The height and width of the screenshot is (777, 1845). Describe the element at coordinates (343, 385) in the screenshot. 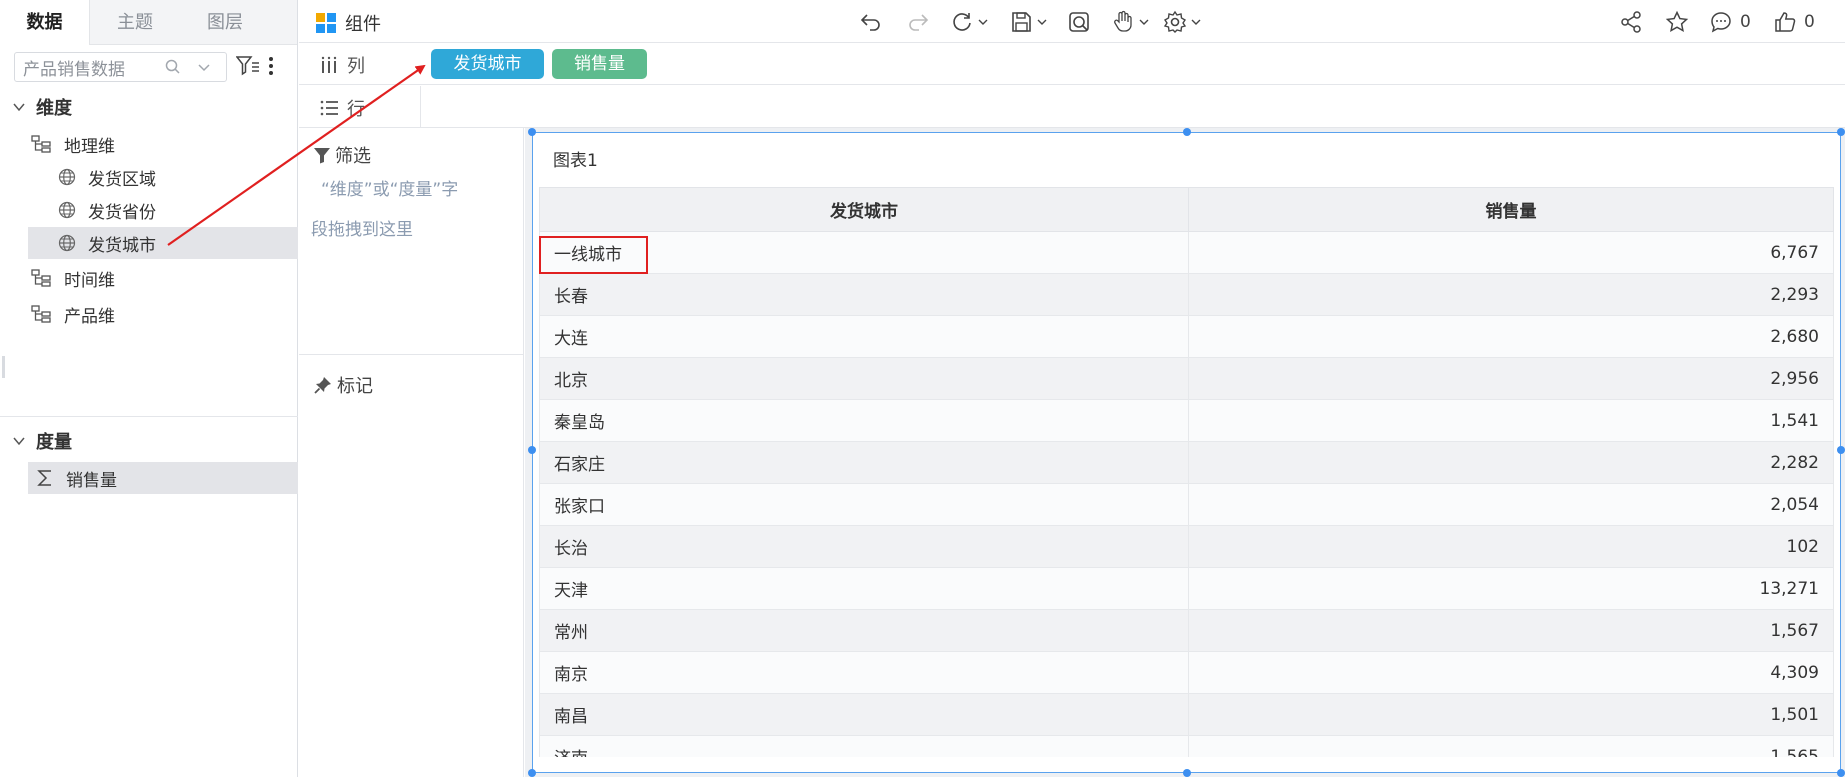

I see `mark-section-title: 标记` at that location.